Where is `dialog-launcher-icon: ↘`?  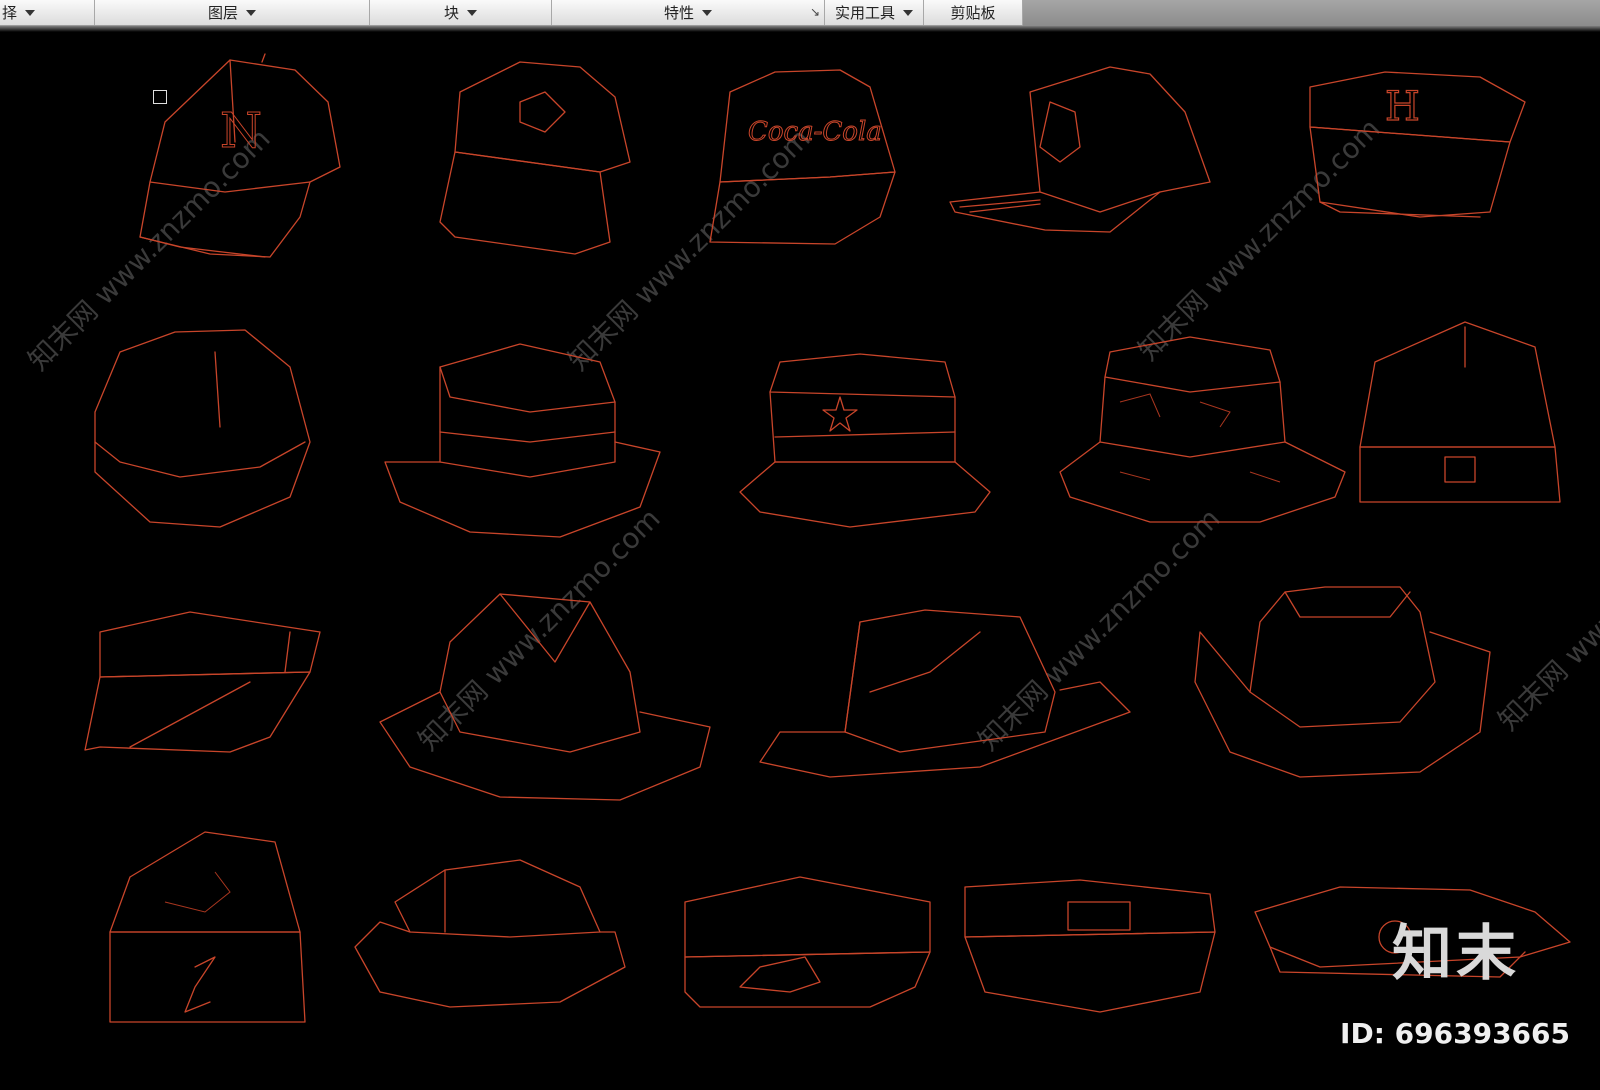 dialog-launcher-icon: ↘ is located at coordinates (815, 12).